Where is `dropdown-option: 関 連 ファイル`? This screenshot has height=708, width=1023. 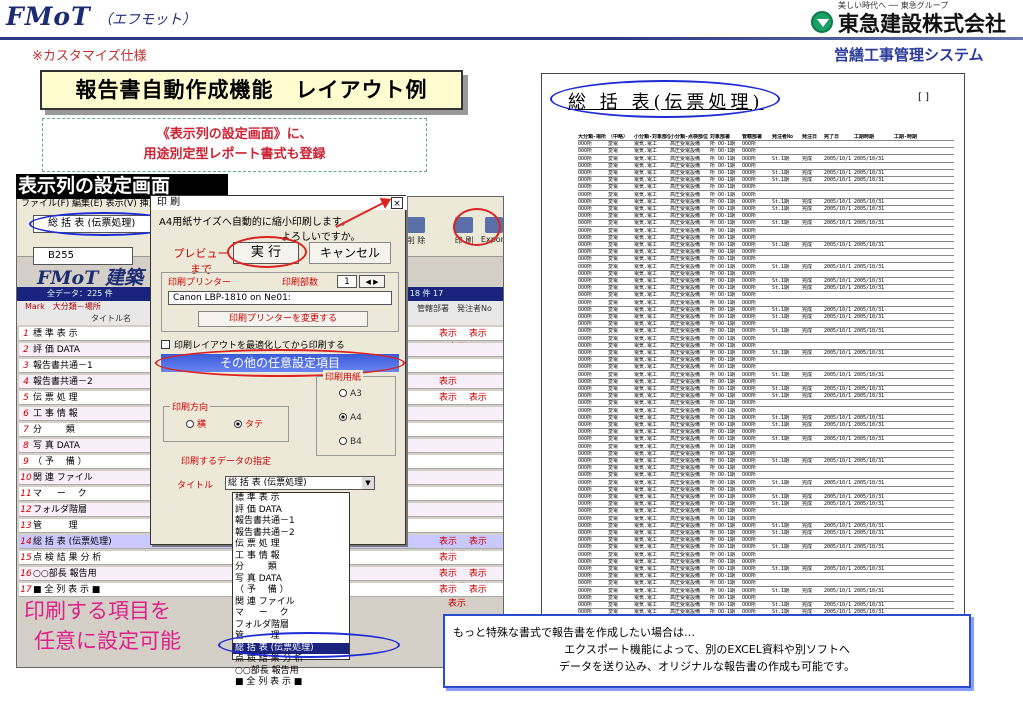 dropdown-option: 関 連 ファイル is located at coordinates (291, 603).